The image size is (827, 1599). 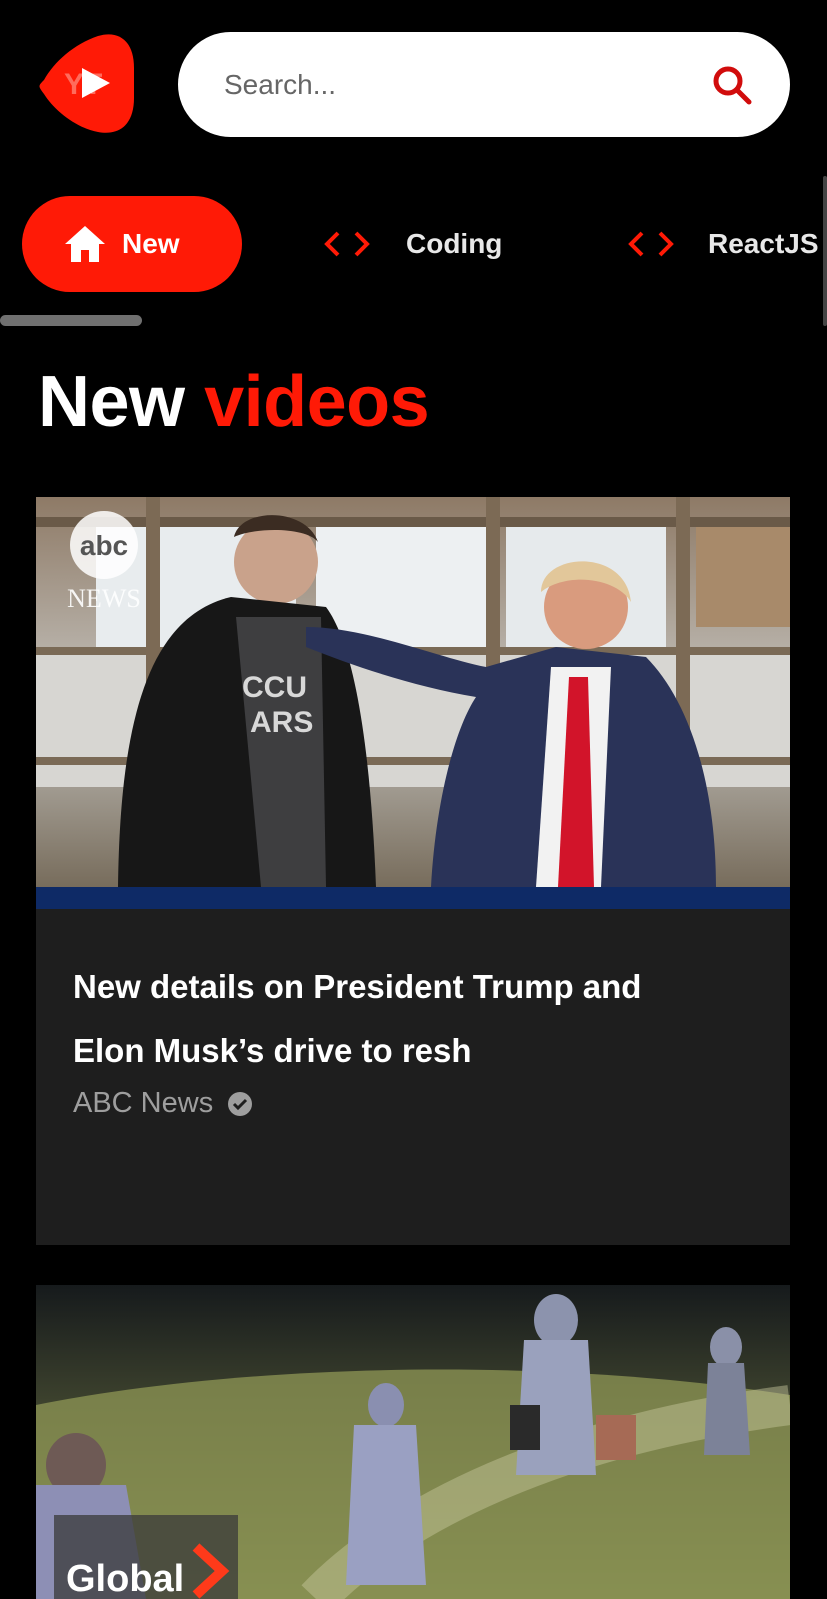 What do you see at coordinates (240, 1104) in the screenshot?
I see `verified-check-icon` at bounding box center [240, 1104].